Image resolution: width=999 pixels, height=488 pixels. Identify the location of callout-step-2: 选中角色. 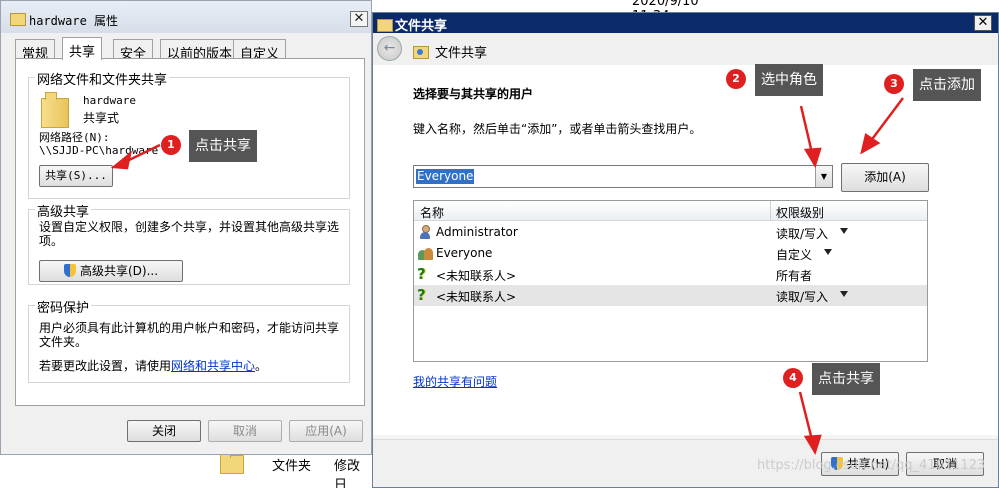
(789, 80).